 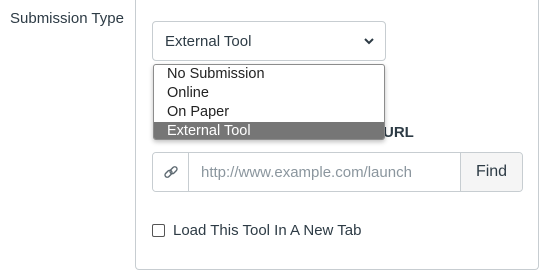 I want to click on link-icon, so click(x=171, y=172).